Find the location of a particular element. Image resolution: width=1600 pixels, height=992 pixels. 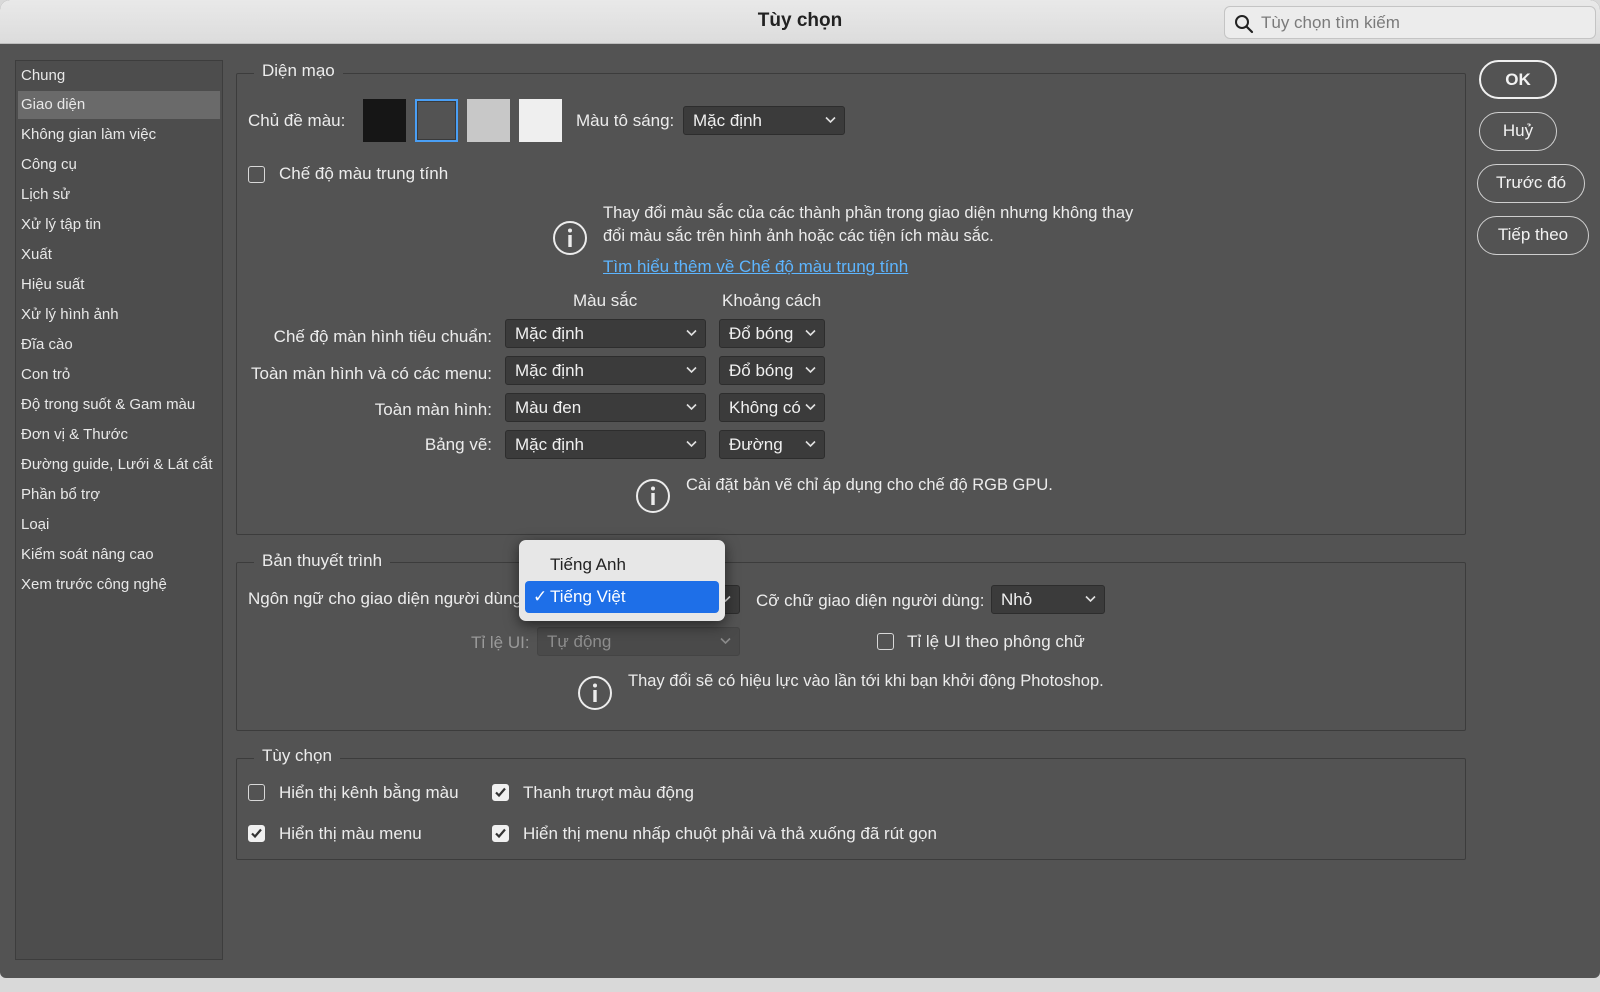

show-menu-colors-checkbox is located at coordinates (256, 833).